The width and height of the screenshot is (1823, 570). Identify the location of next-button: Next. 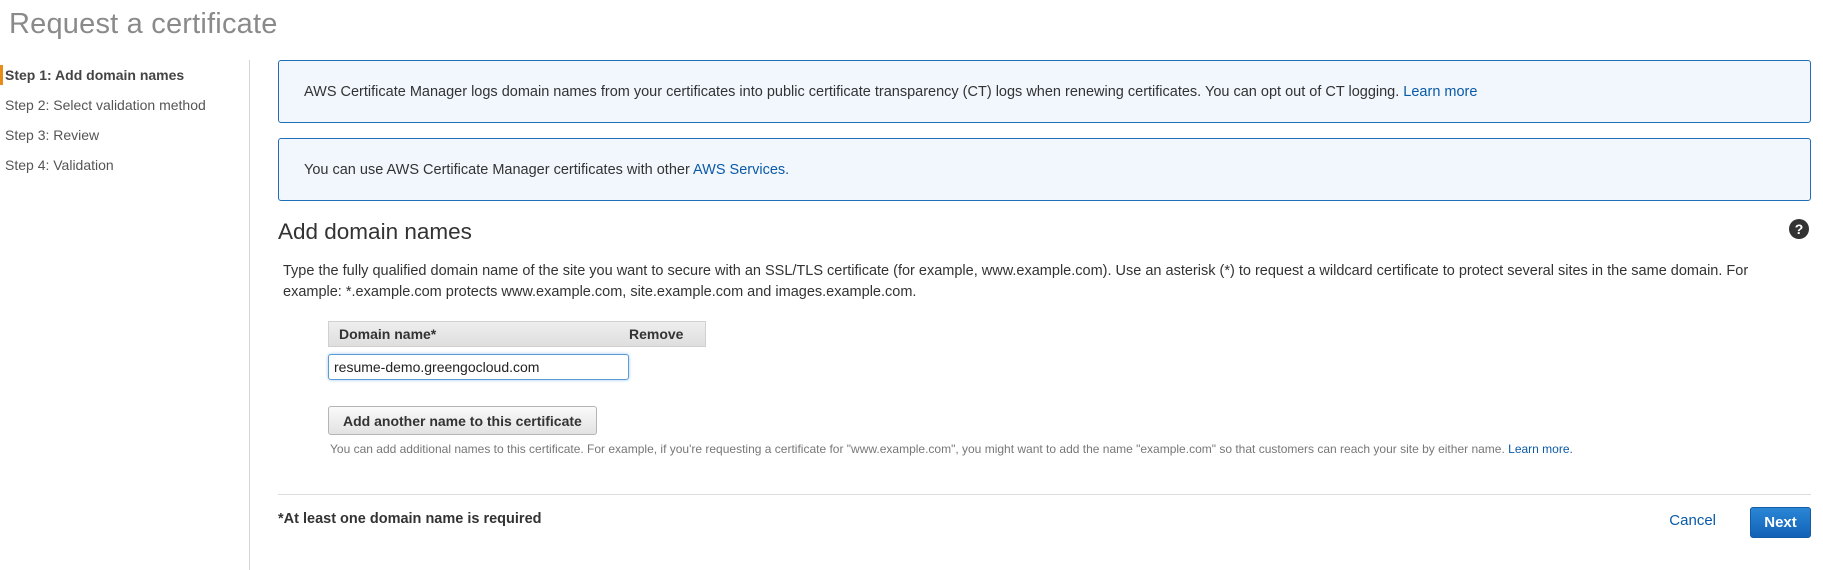
(1780, 522).